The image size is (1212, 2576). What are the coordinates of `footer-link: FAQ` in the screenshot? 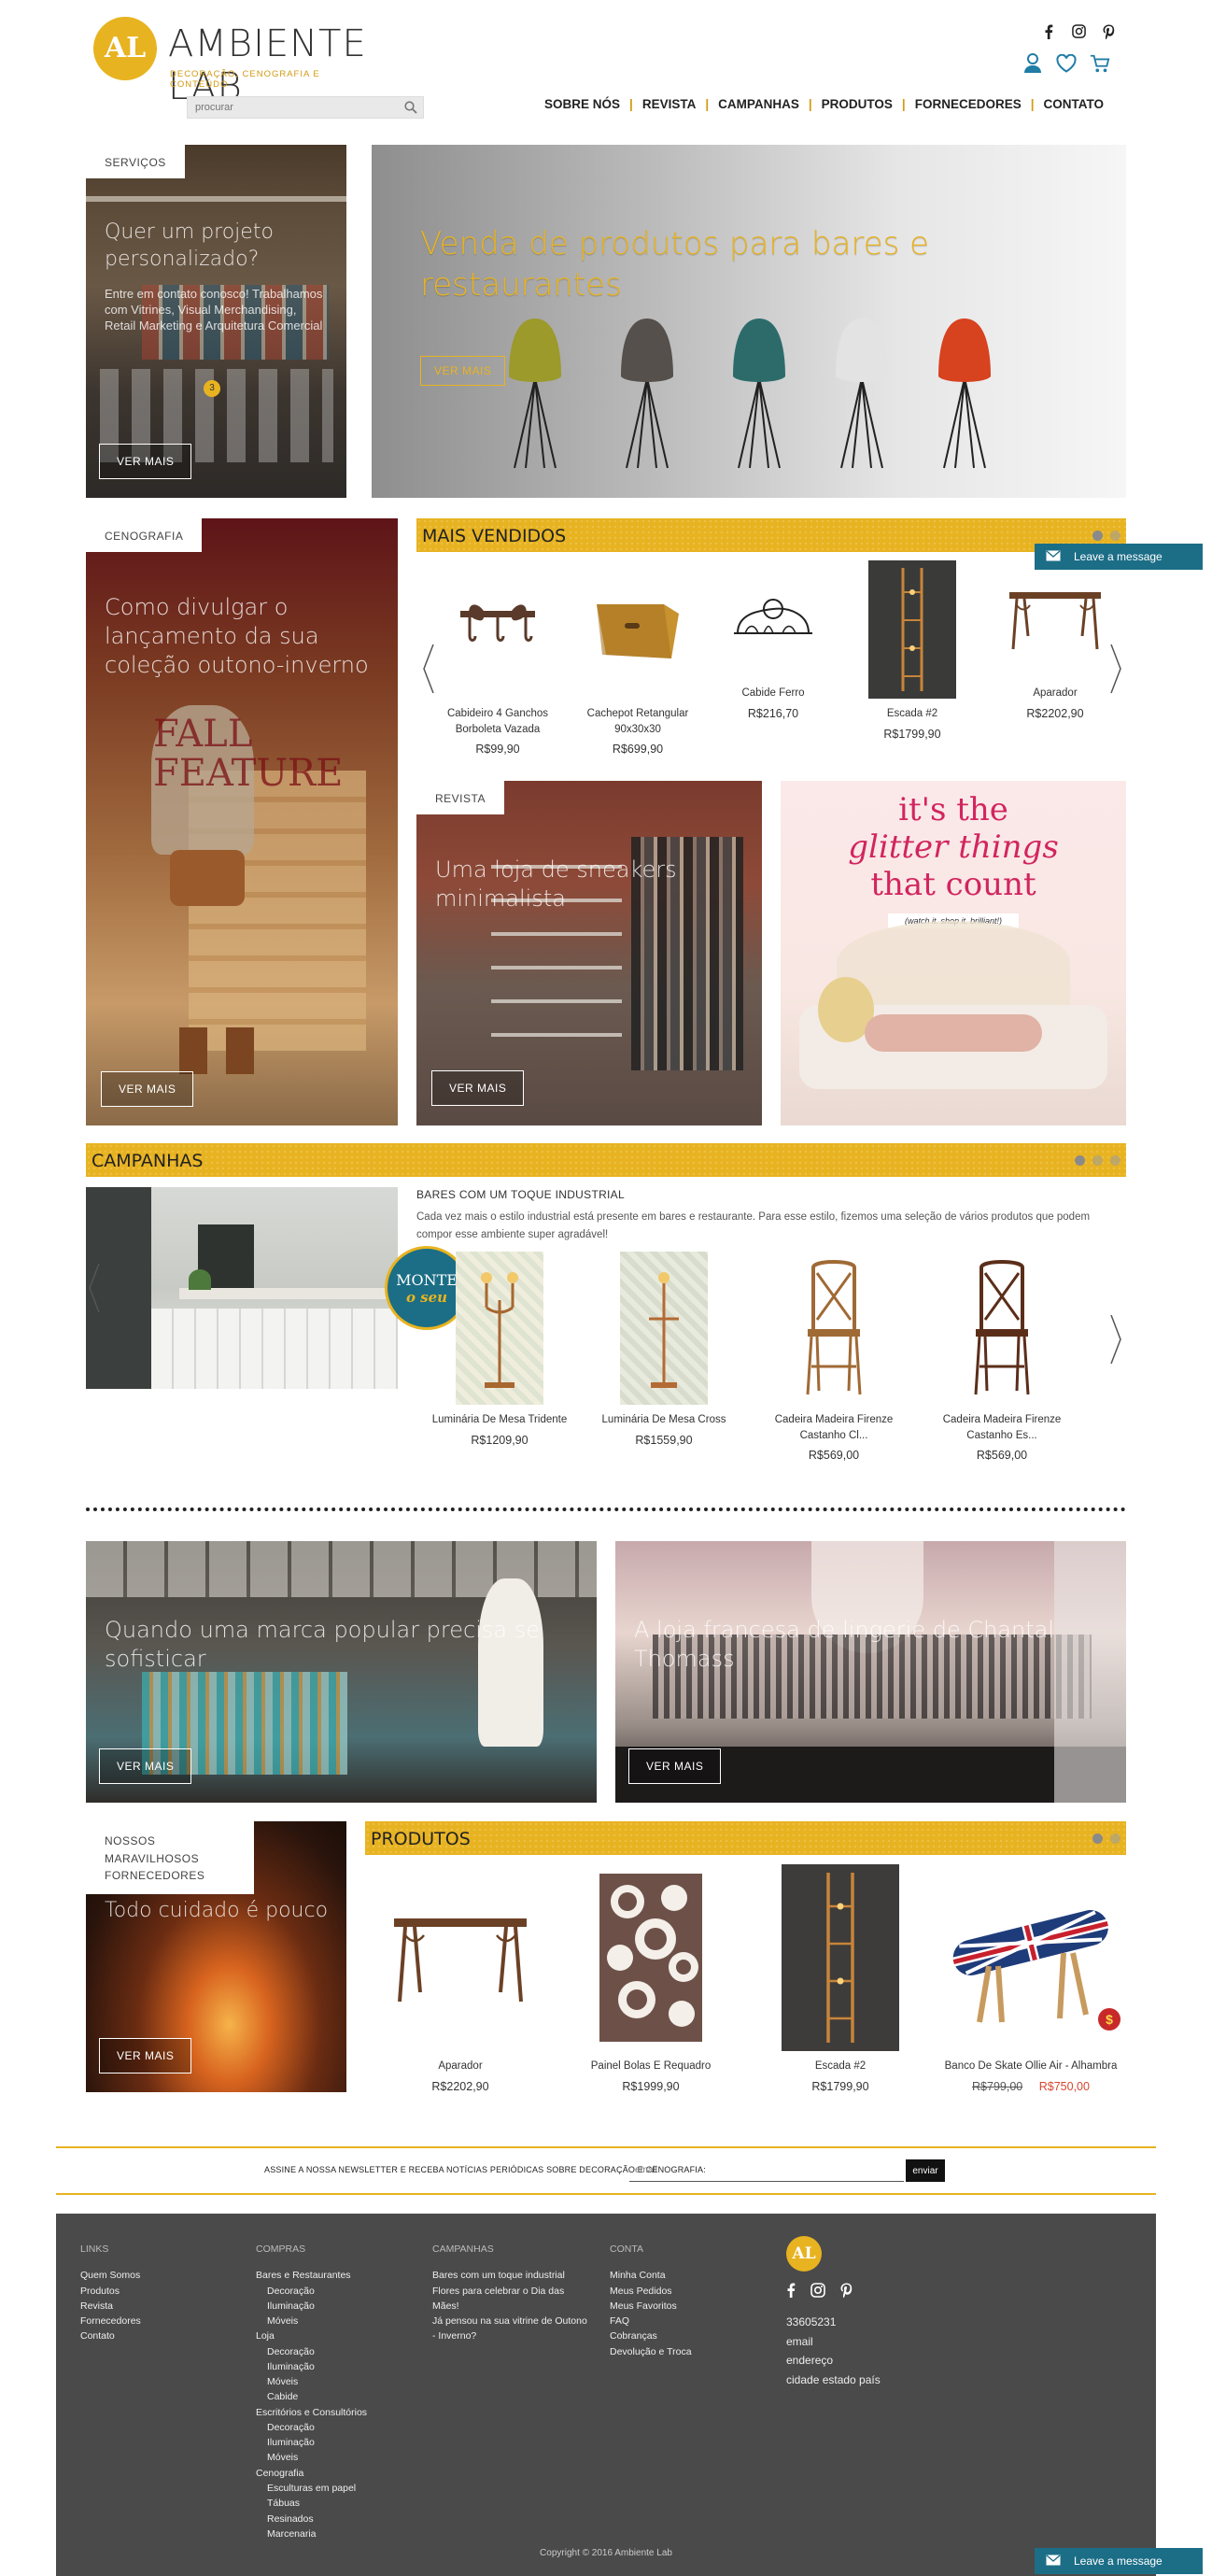 It's located at (651, 2321).